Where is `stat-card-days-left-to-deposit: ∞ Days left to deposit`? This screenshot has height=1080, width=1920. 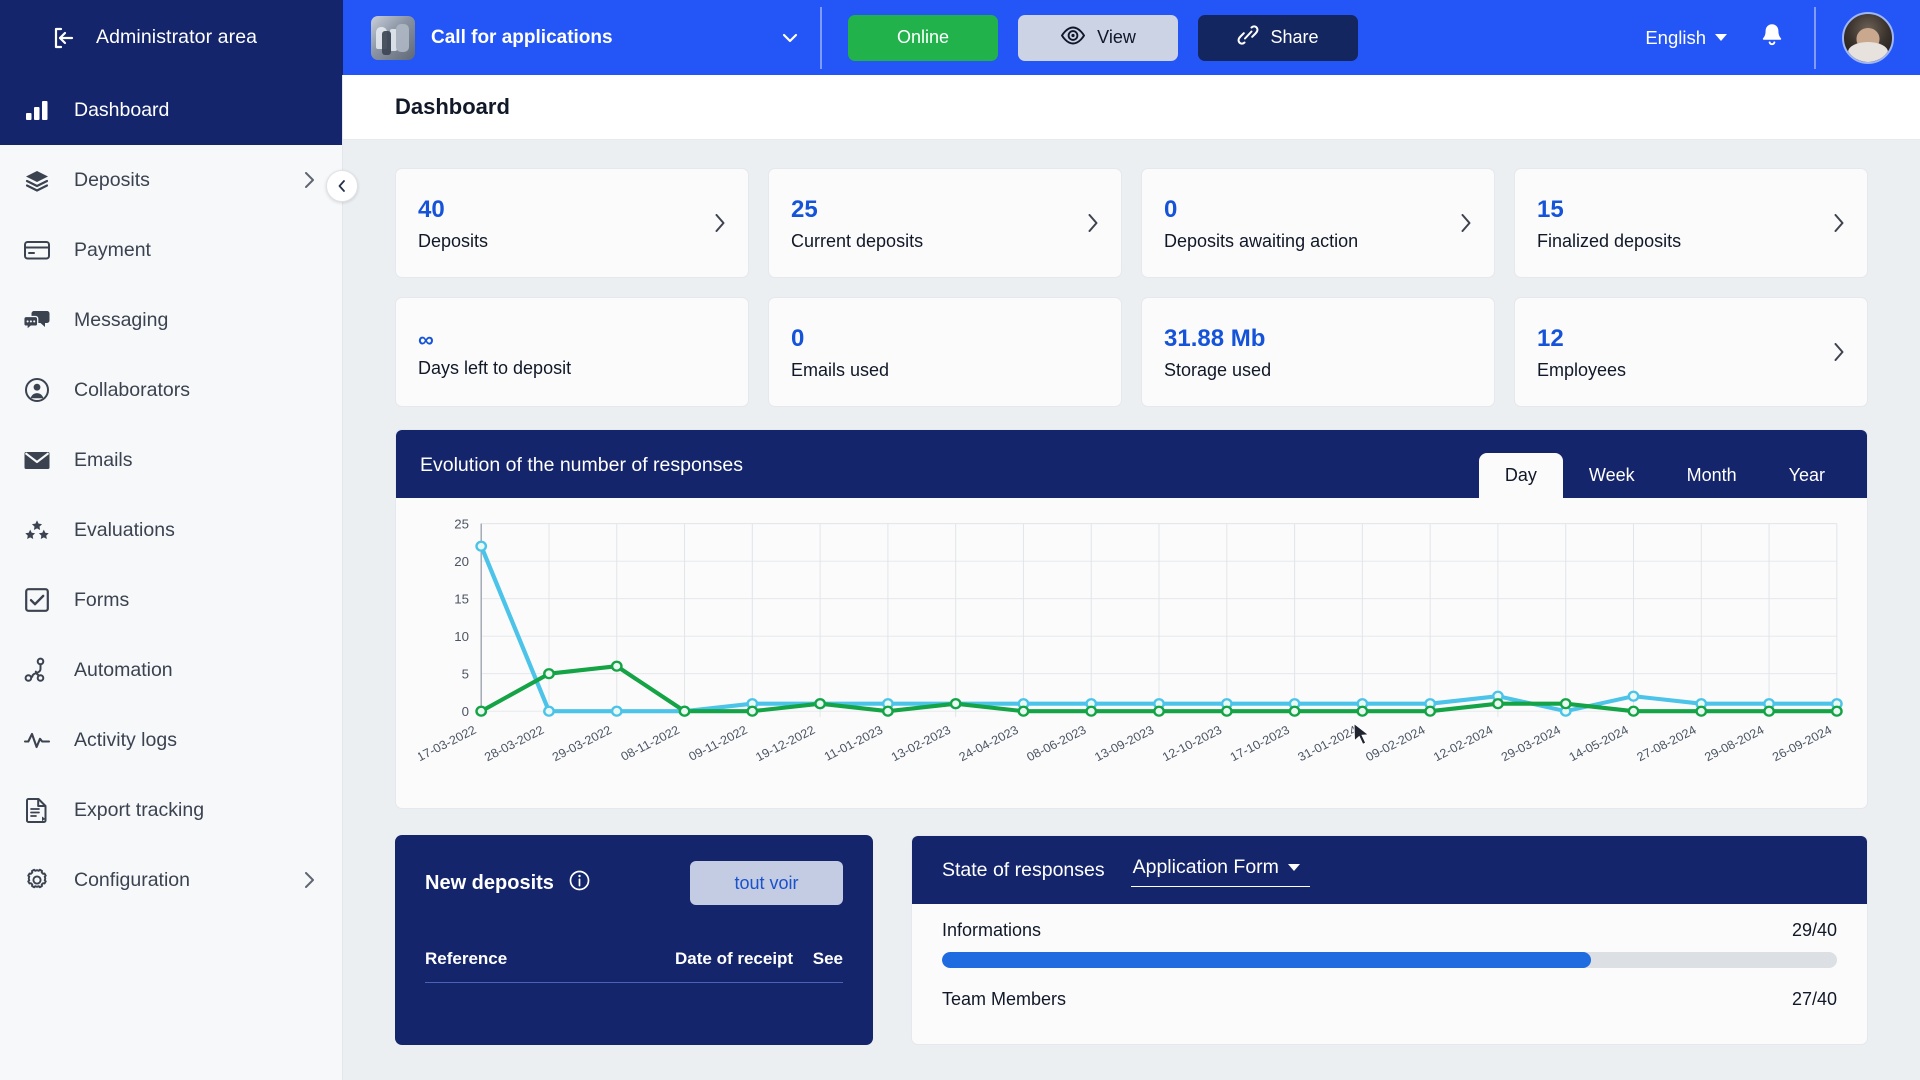
stat-card-days-left-to-deposit: ∞ Days left to deposit is located at coordinates (572, 352).